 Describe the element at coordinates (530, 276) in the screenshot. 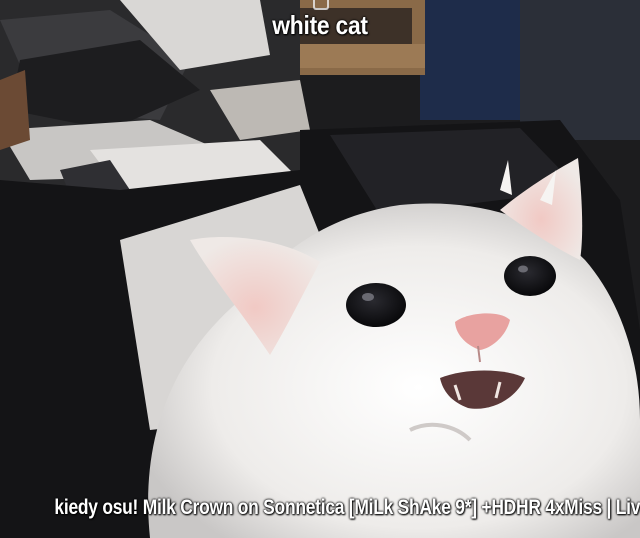

I see `cat-right-eye` at that location.